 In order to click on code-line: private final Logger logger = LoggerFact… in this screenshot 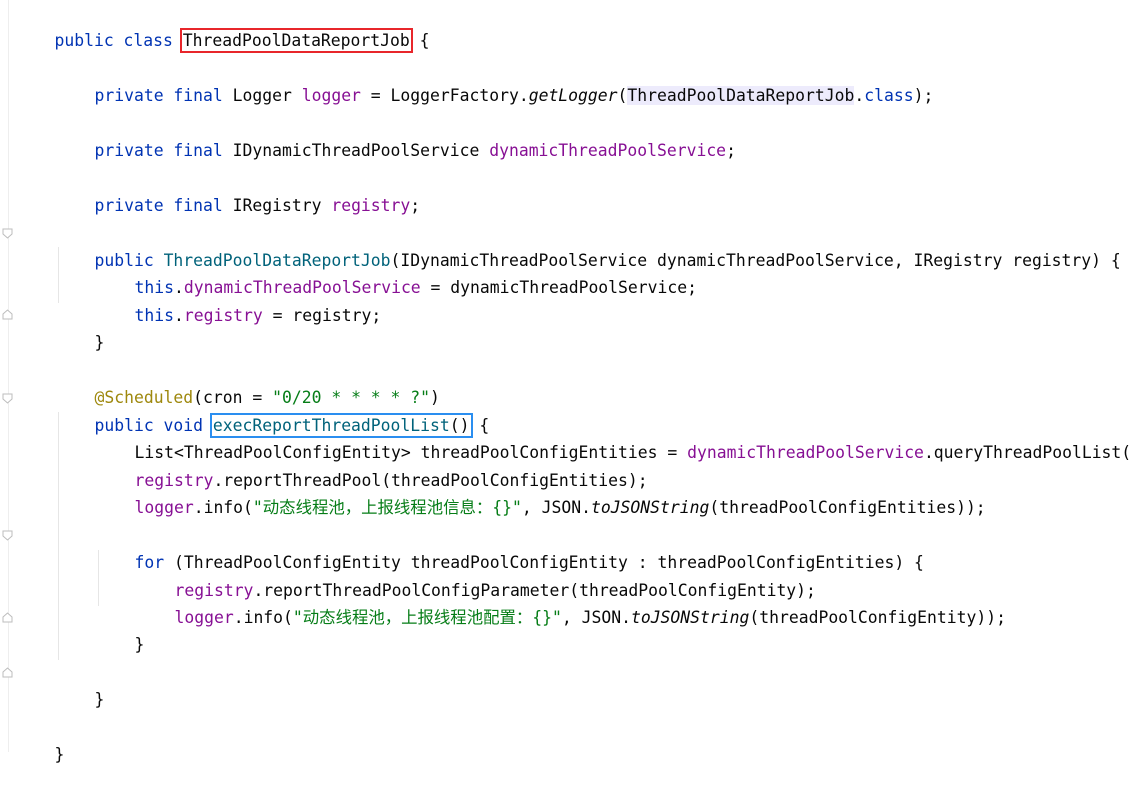, I will do `click(494, 80)`.